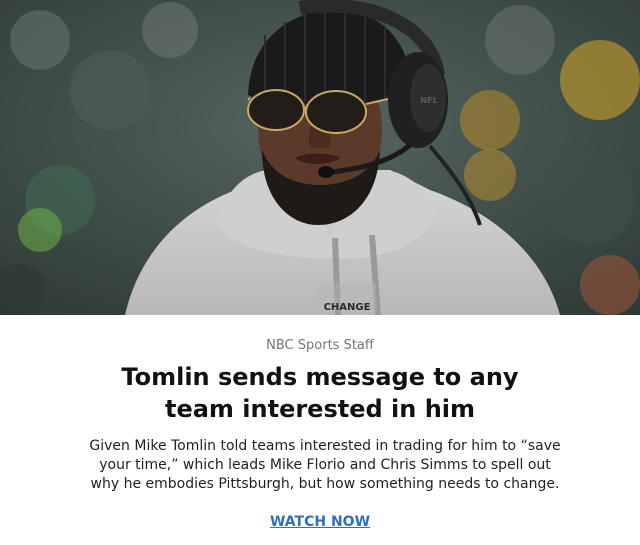 The image size is (640, 545). I want to click on cta-container: WATCH NOW, so click(320, 520).